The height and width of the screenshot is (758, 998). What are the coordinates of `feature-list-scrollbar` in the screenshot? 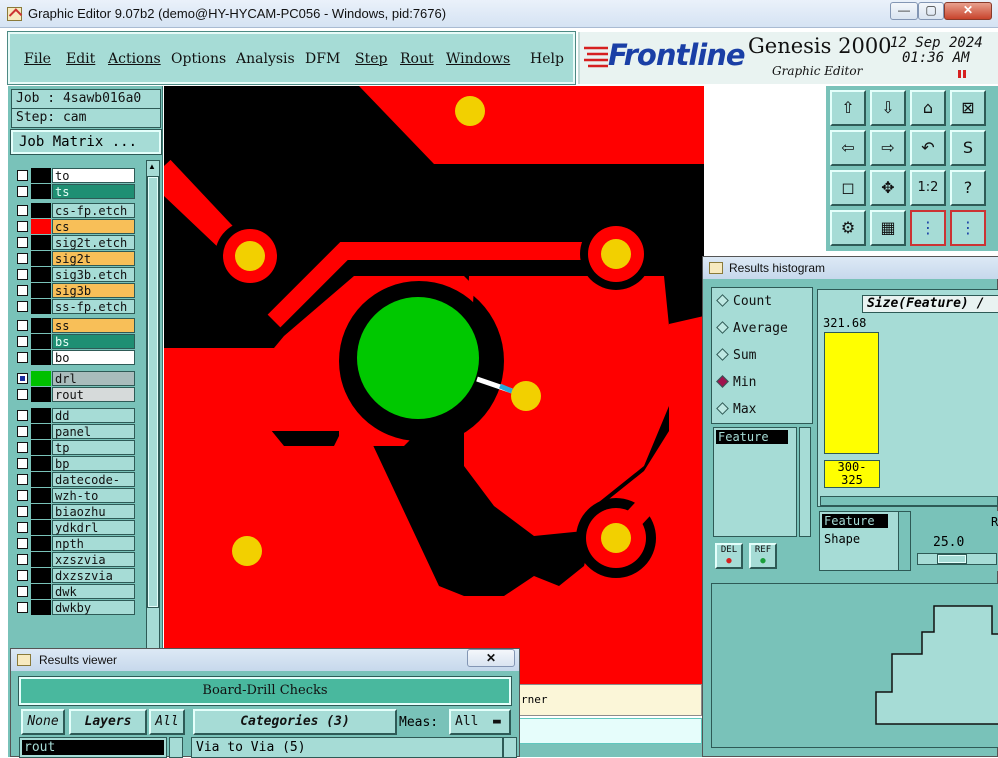 It's located at (805, 482).